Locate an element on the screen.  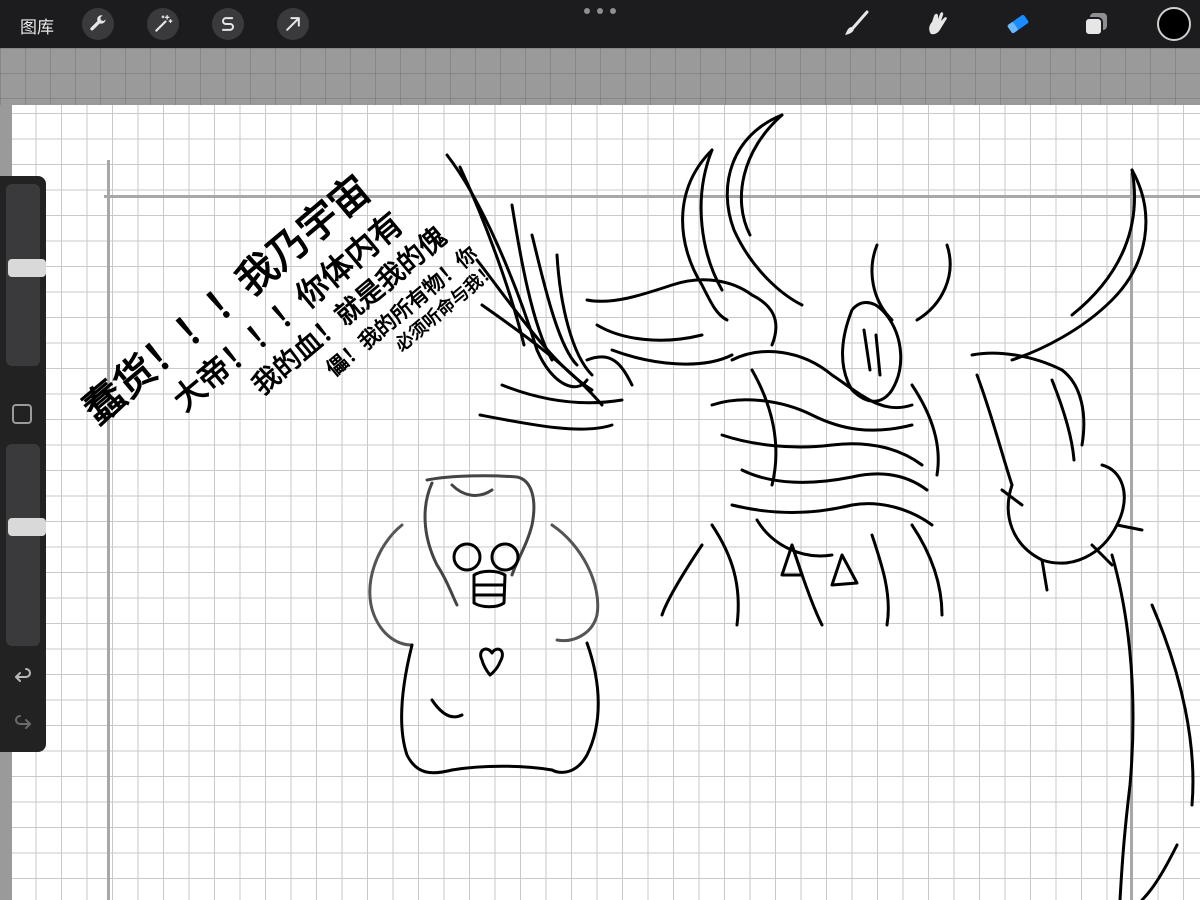
undo-button is located at coordinates (23, 677).